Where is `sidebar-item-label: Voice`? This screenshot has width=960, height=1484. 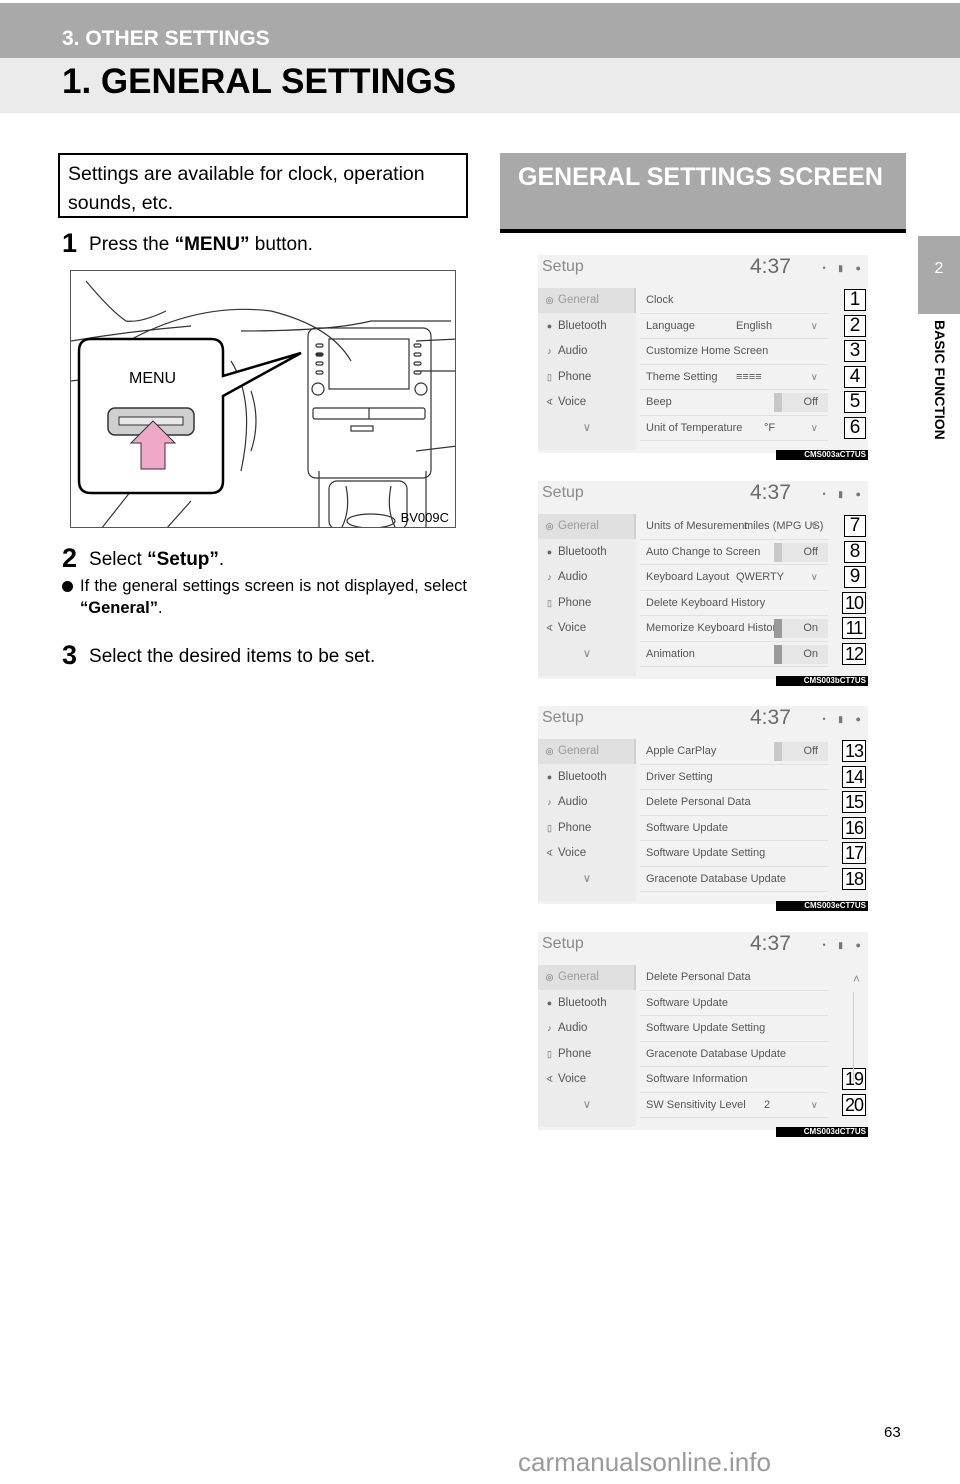
sidebar-item-label: Voice is located at coordinates (572, 402).